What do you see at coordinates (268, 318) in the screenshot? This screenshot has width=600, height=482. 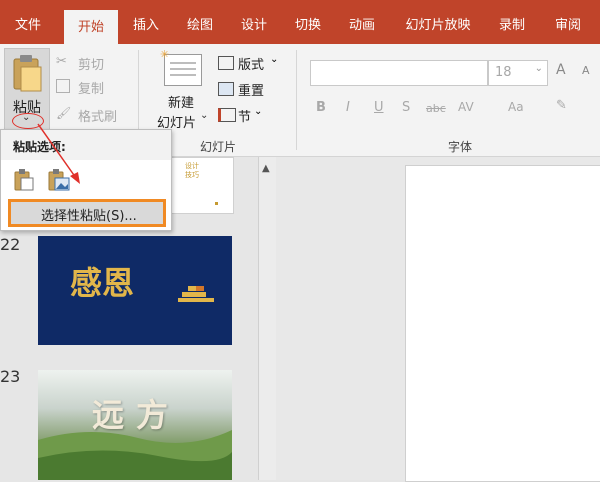 I see `thumbnail-scrollbar: ▲` at bounding box center [268, 318].